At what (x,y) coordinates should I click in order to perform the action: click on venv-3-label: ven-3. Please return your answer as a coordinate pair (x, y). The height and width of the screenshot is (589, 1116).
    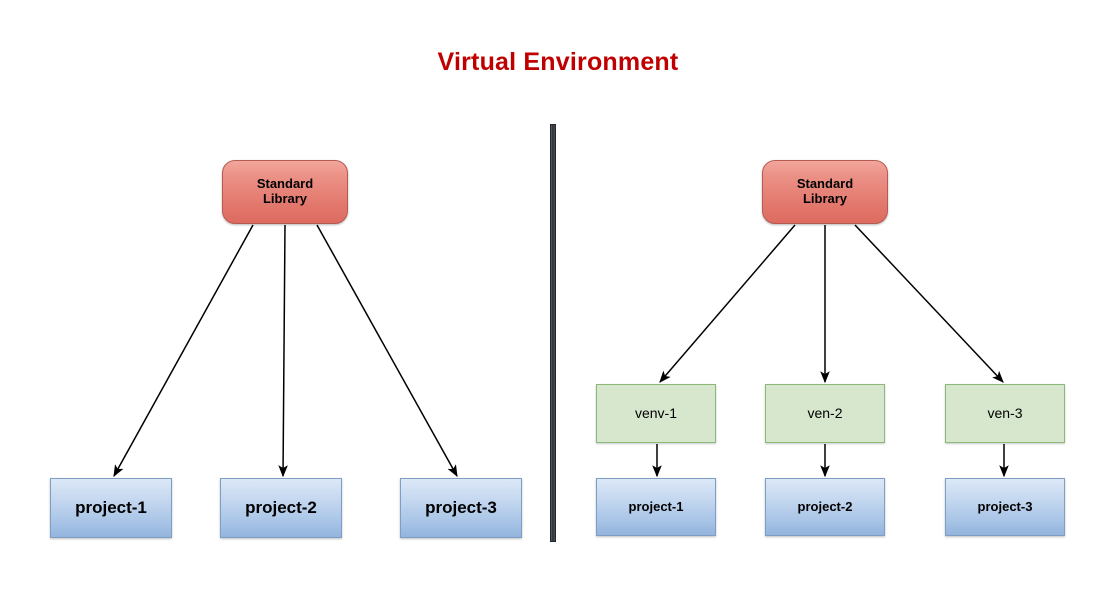
    Looking at the image, I should click on (1005, 413).